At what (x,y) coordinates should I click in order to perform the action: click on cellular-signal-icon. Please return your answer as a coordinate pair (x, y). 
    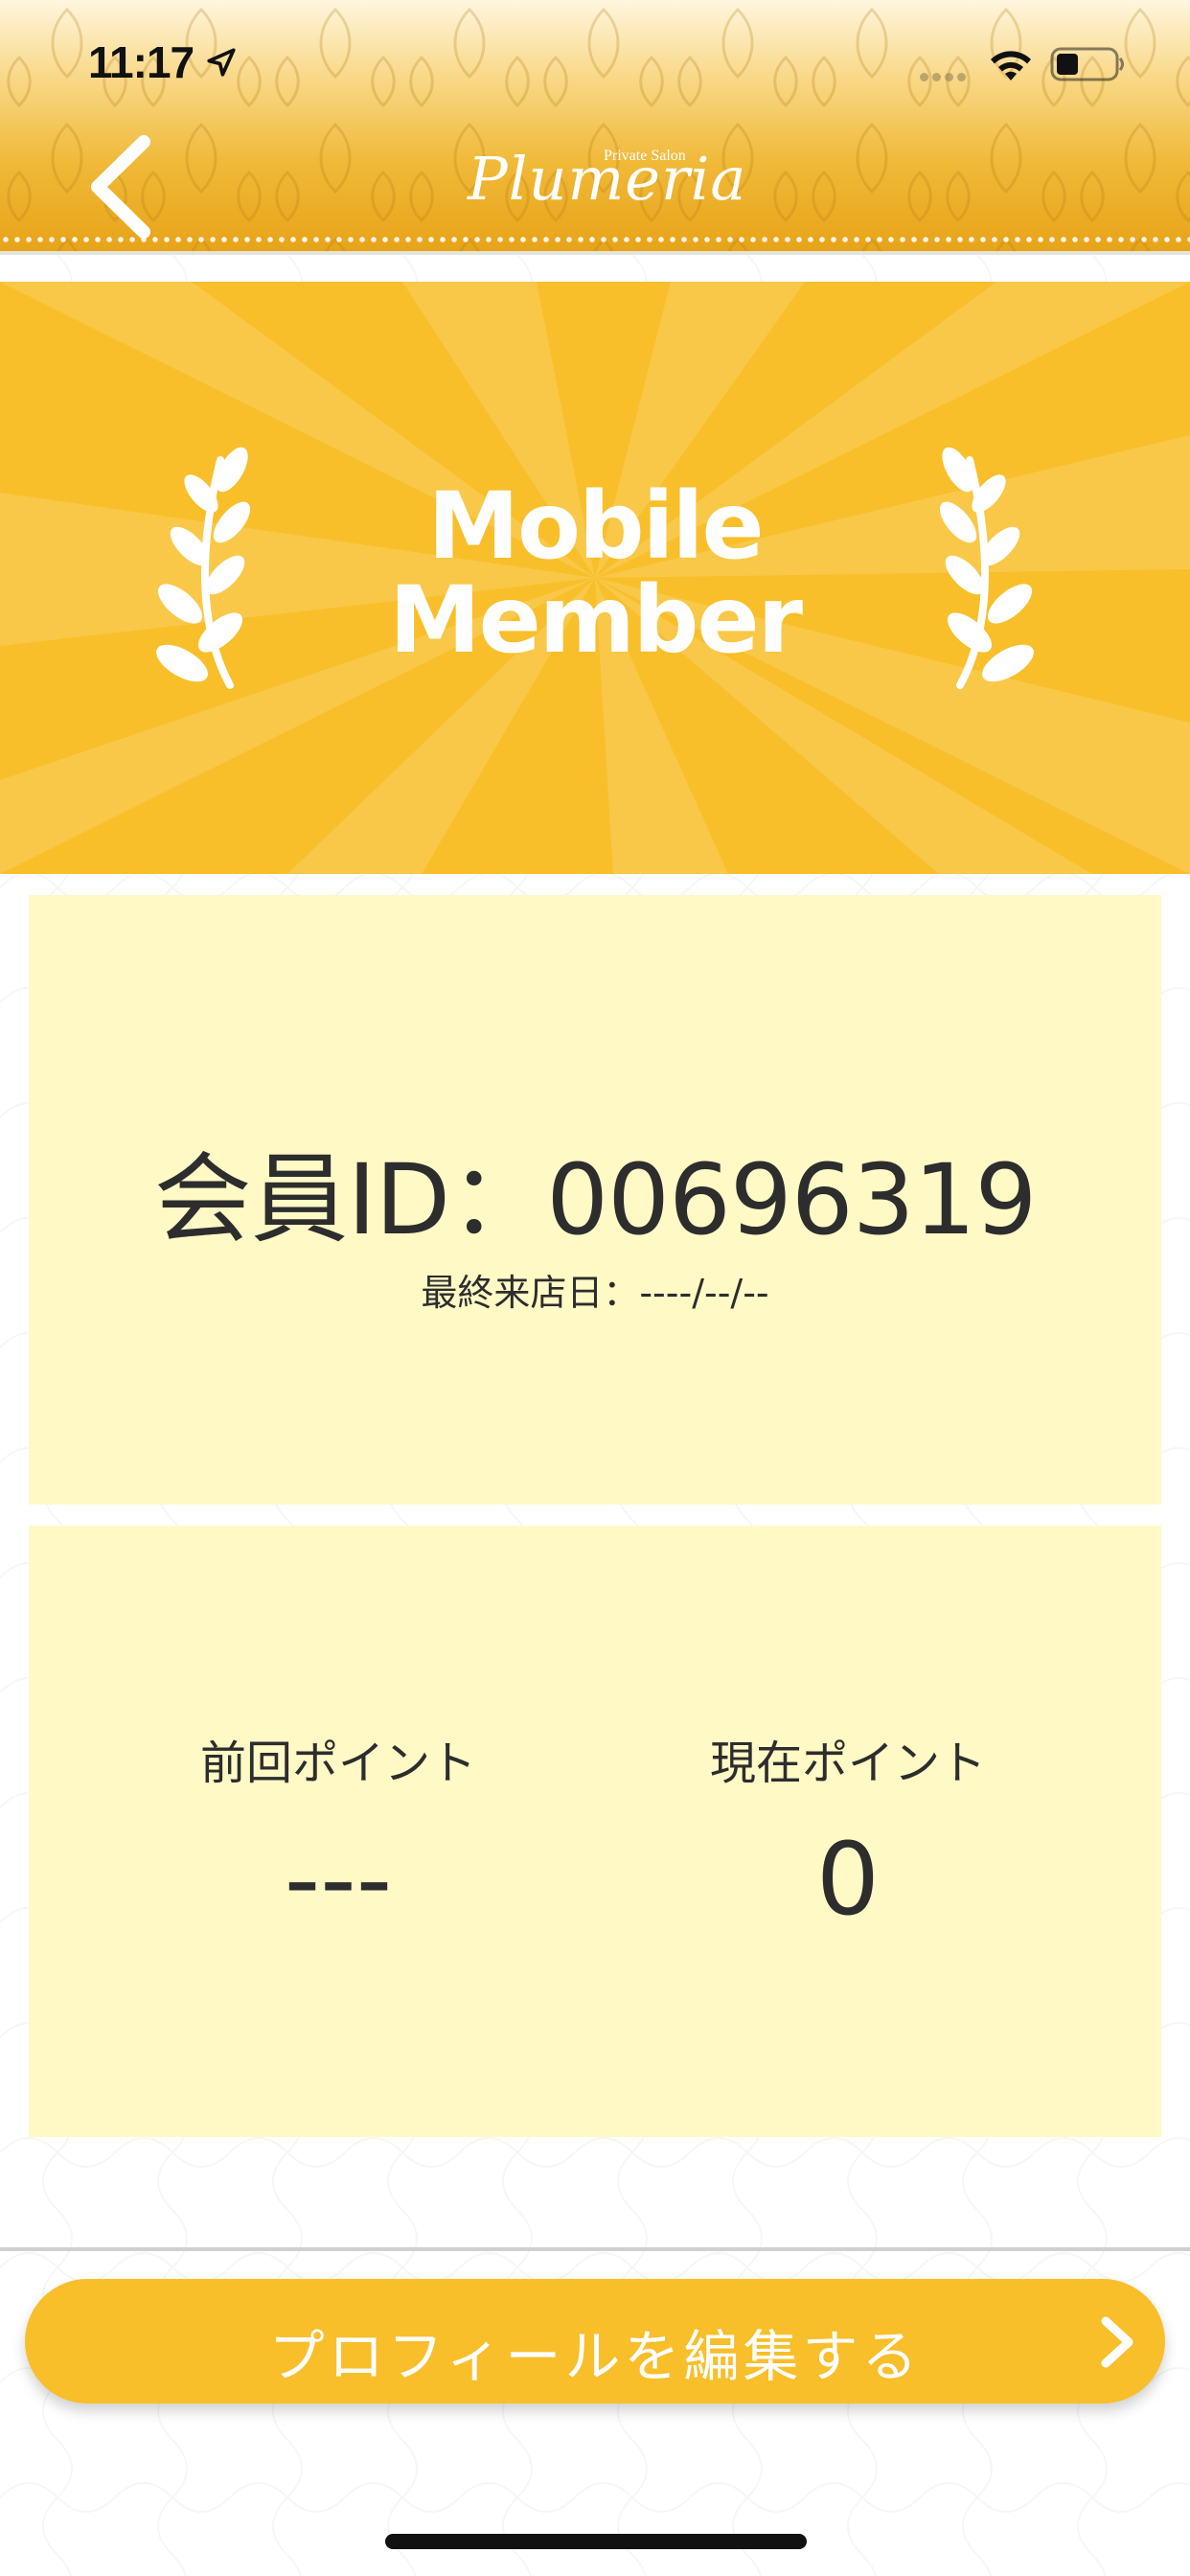
    Looking at the image, I should click on (945, 76).